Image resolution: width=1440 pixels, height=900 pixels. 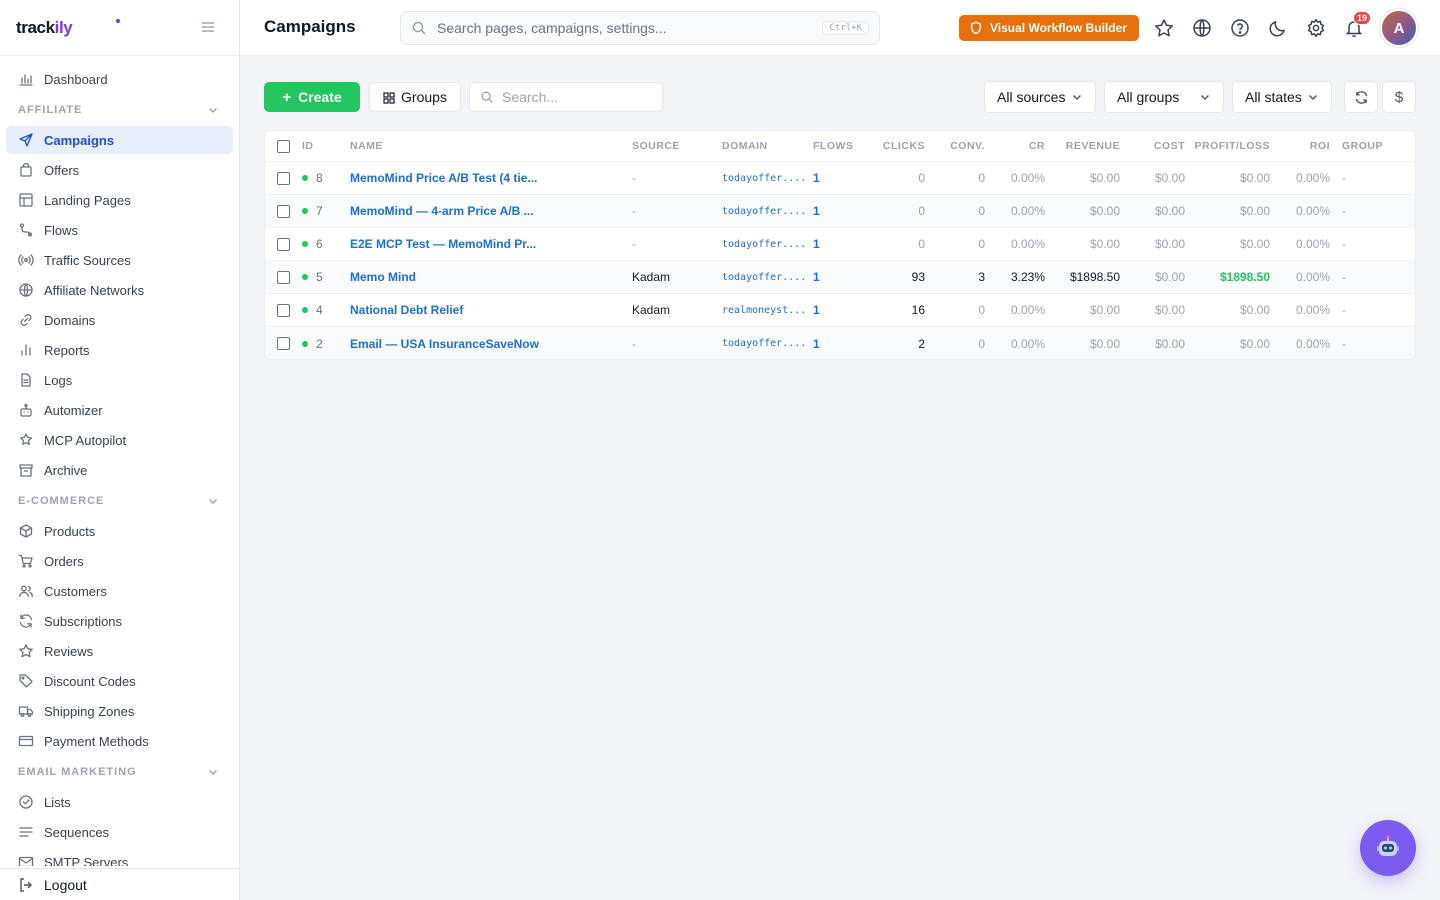 I want to click on cell-cost: $0.00, so click(x=1169, y=178).